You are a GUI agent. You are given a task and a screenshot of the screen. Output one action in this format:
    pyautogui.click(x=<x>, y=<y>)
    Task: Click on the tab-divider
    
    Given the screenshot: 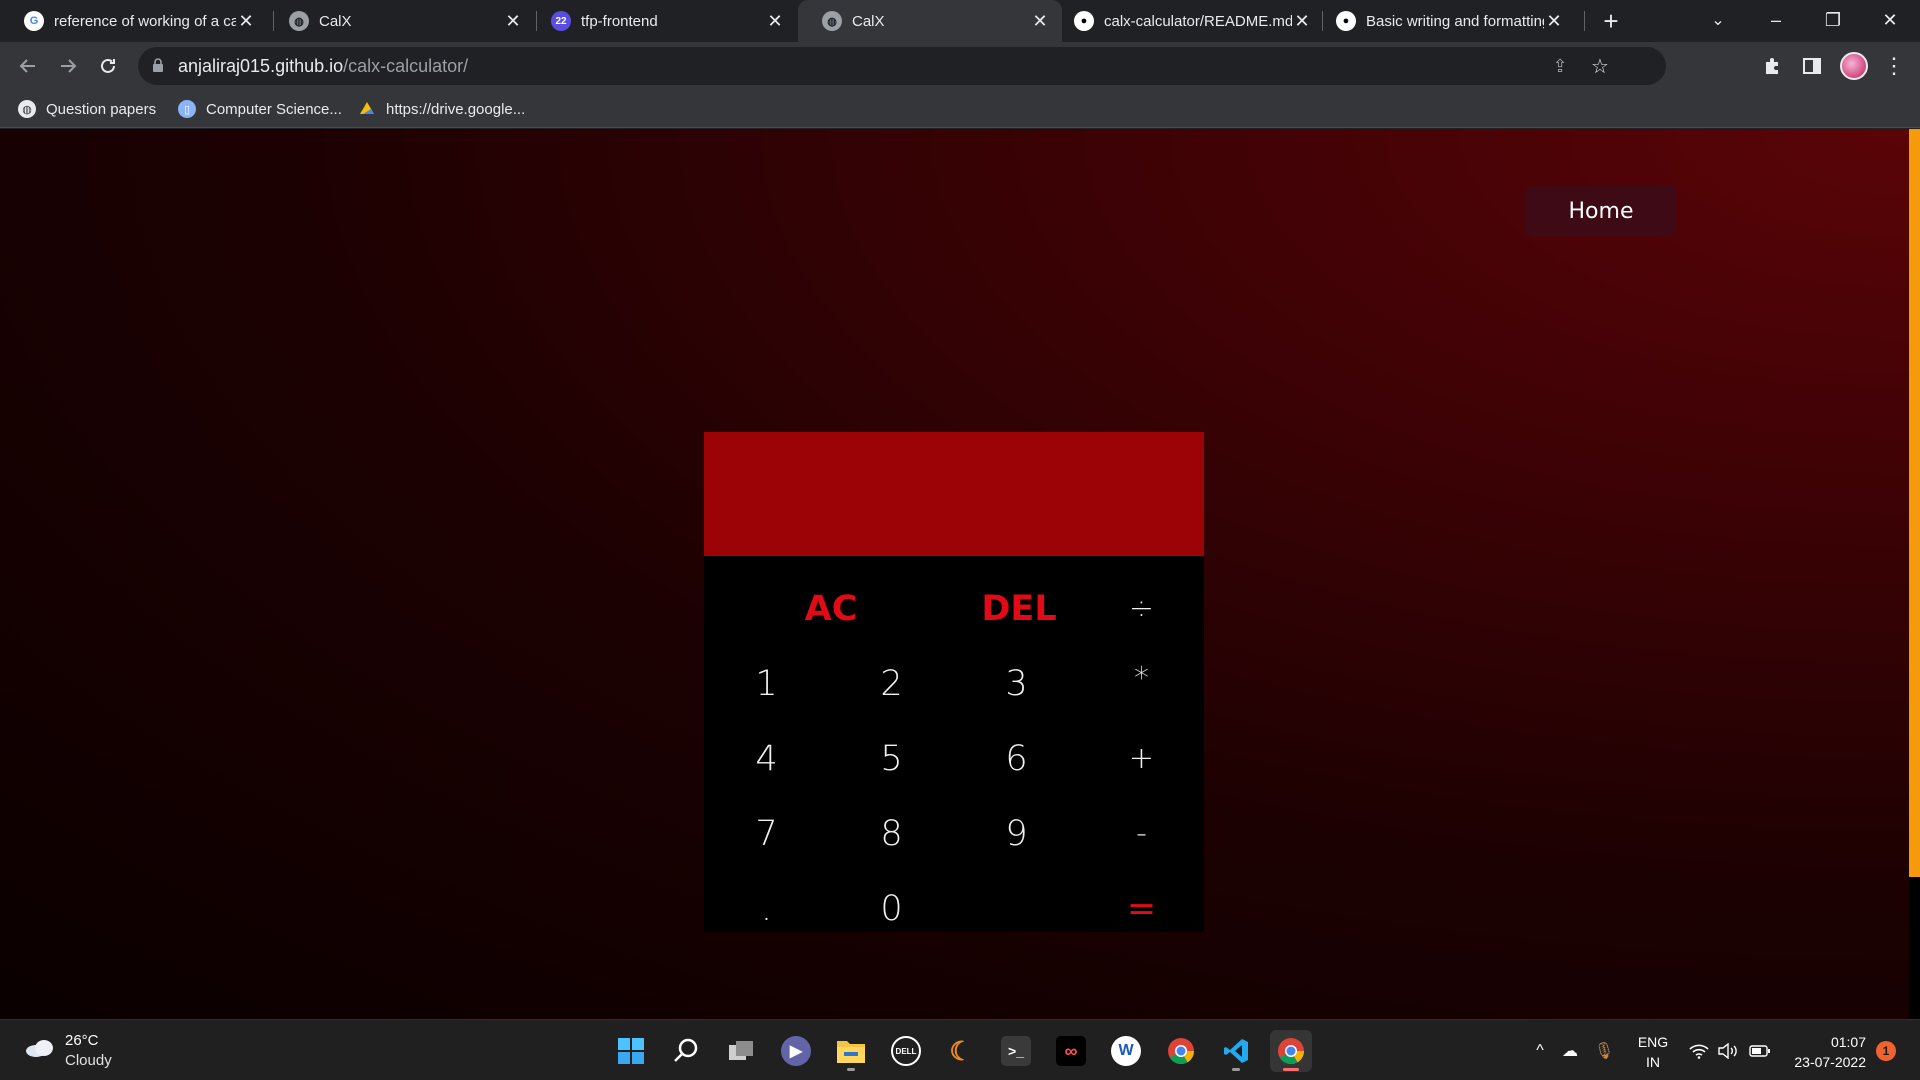 What is the action you would take?
    pyautogui.click(x=1584, y=21)
    